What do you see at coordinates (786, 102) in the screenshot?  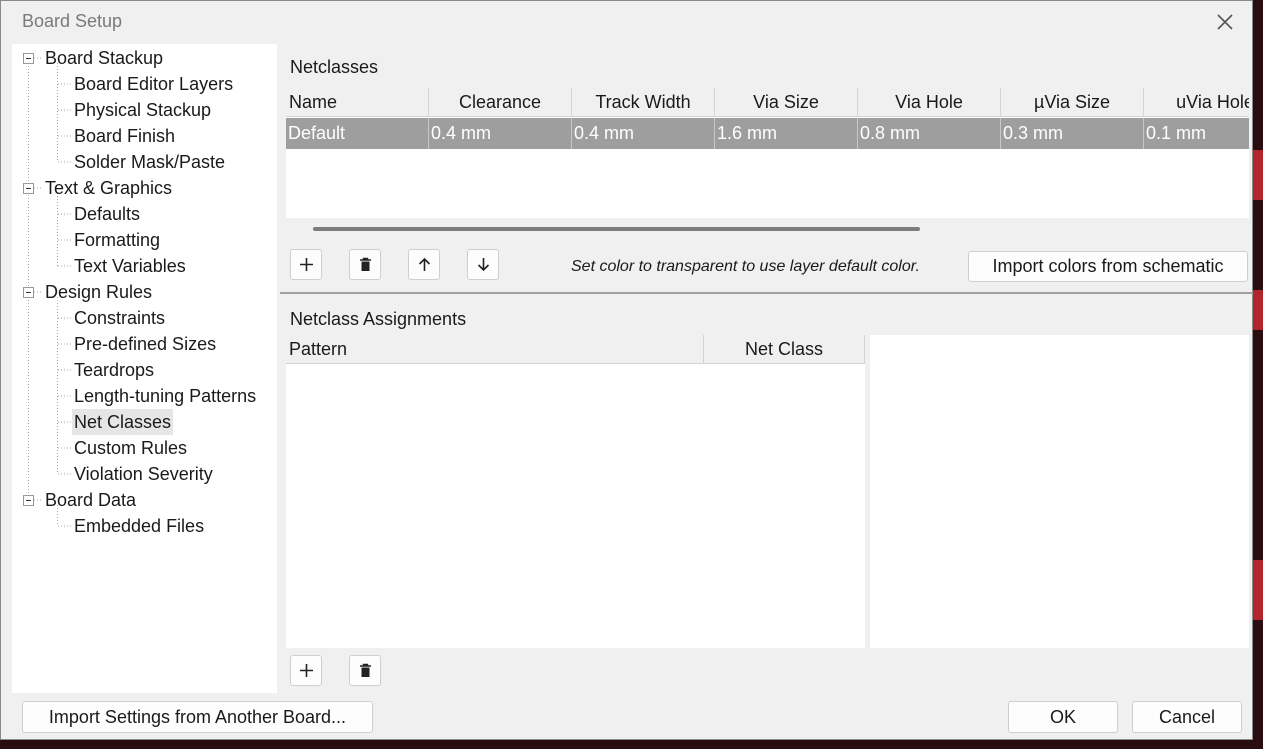 I see `column-header-via-size: Via Size` at bounding box center [786, 102].